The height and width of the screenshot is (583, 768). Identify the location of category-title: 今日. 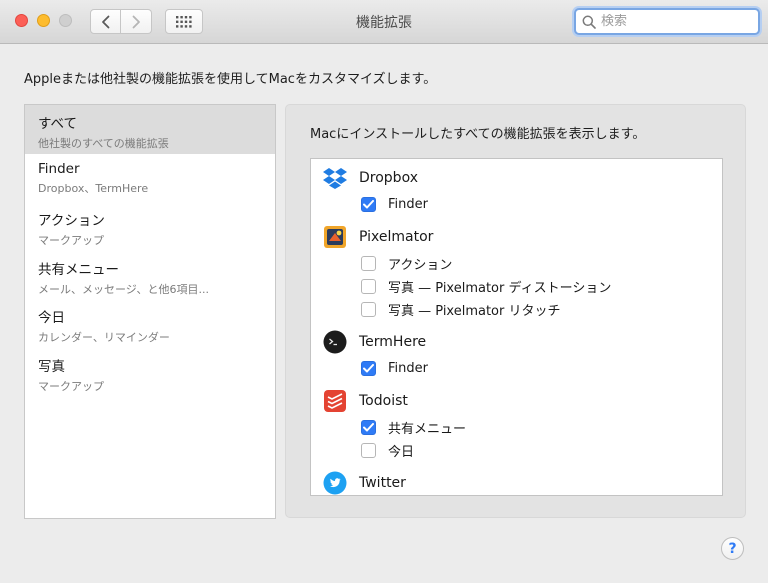
(51, 318).